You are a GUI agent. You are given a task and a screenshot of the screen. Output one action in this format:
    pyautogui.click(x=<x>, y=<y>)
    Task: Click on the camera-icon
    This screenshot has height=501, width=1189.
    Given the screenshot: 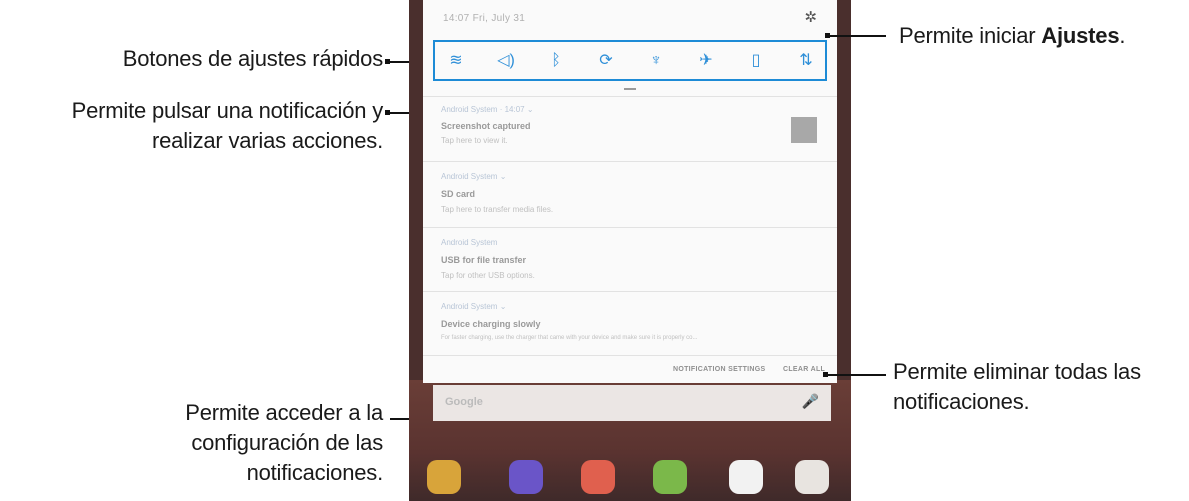 What is the action you would take?
    pyautogui.click(x=526, y=477)
    